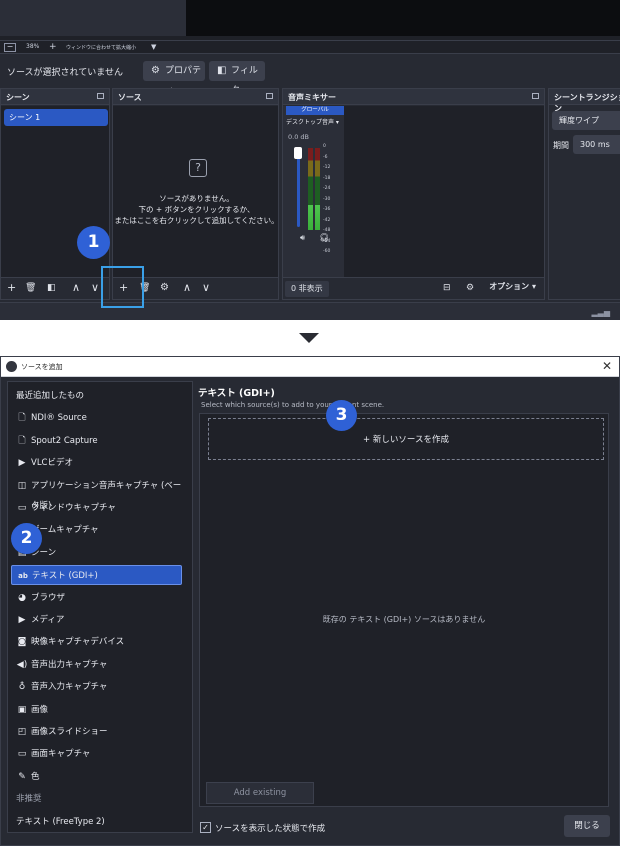 This screenshot has width=620, height=846. What do you see at coordinates (48, 597) in the screenshot?
I see `source-type-label: ブラウザ` at bounding box center [48, 597].